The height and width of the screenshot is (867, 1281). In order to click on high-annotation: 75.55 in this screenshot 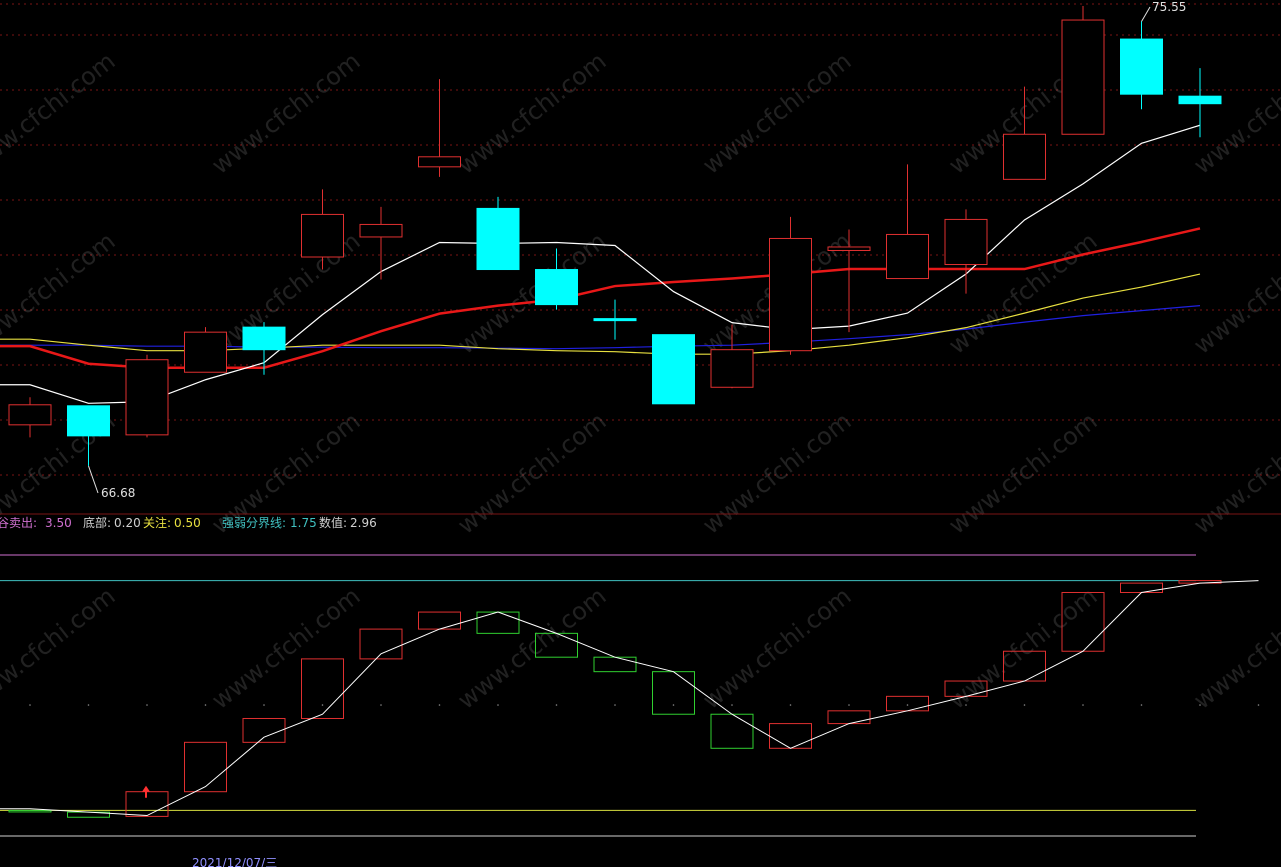, I will do `click(1169, 7)`.